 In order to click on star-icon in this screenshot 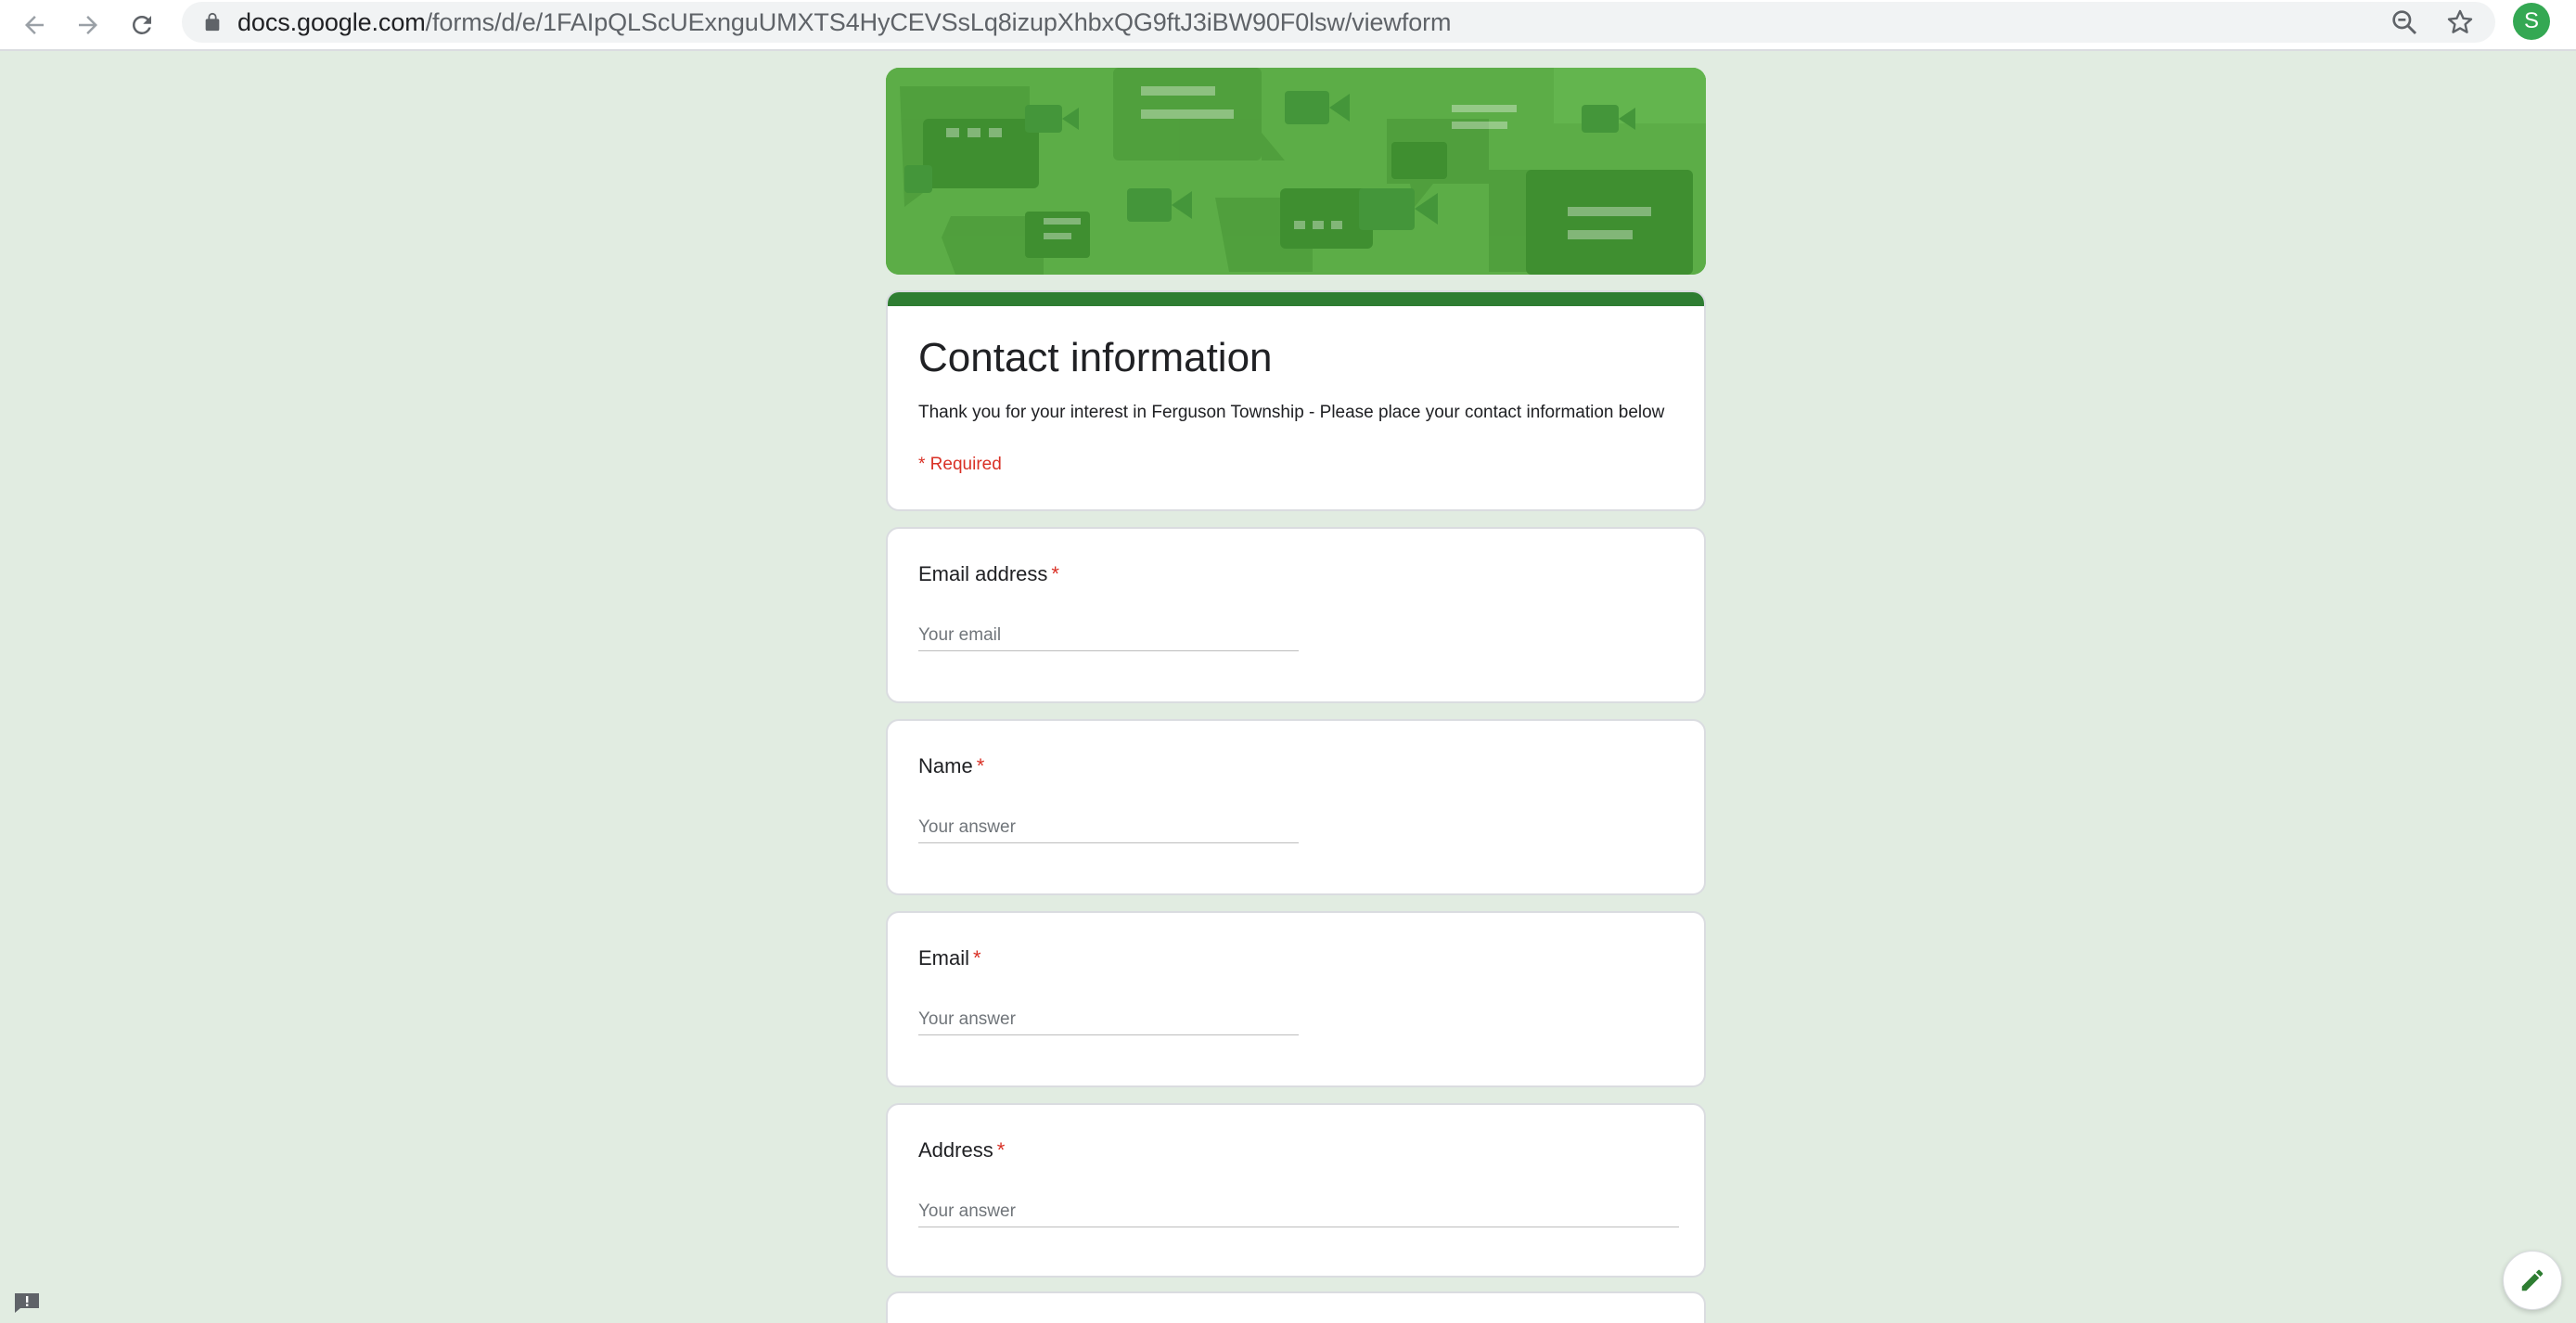, I will do `click(2460, 22)`.